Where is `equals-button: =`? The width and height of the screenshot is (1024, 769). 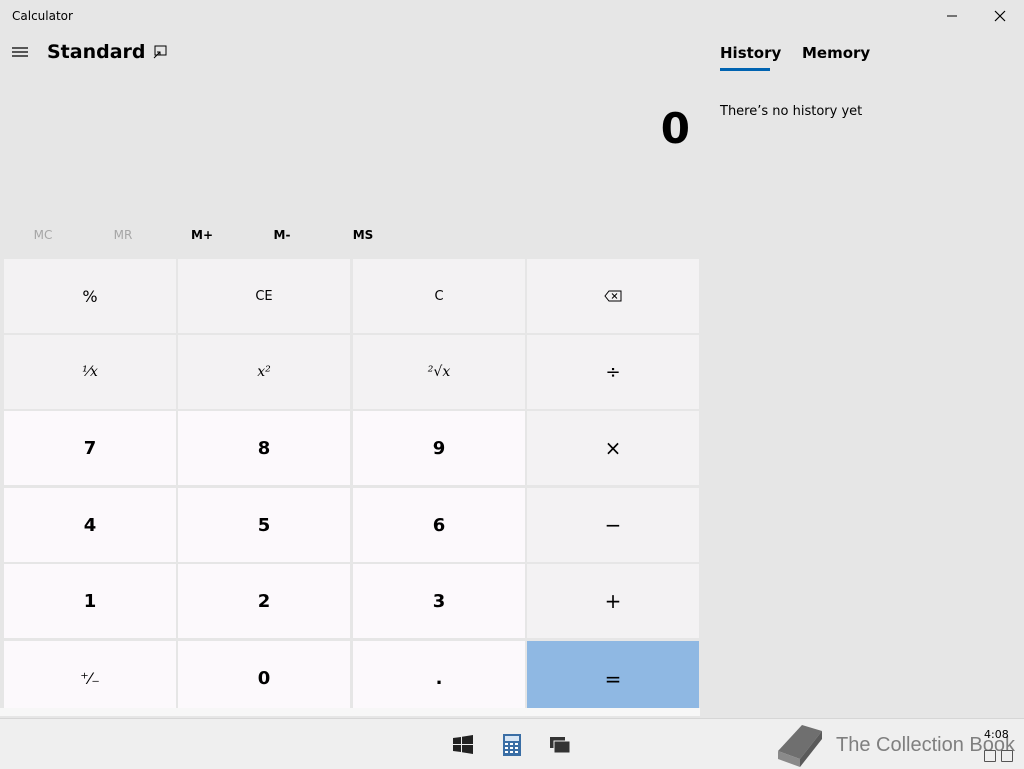
equals-button: = is located at coordinates (613, 678).